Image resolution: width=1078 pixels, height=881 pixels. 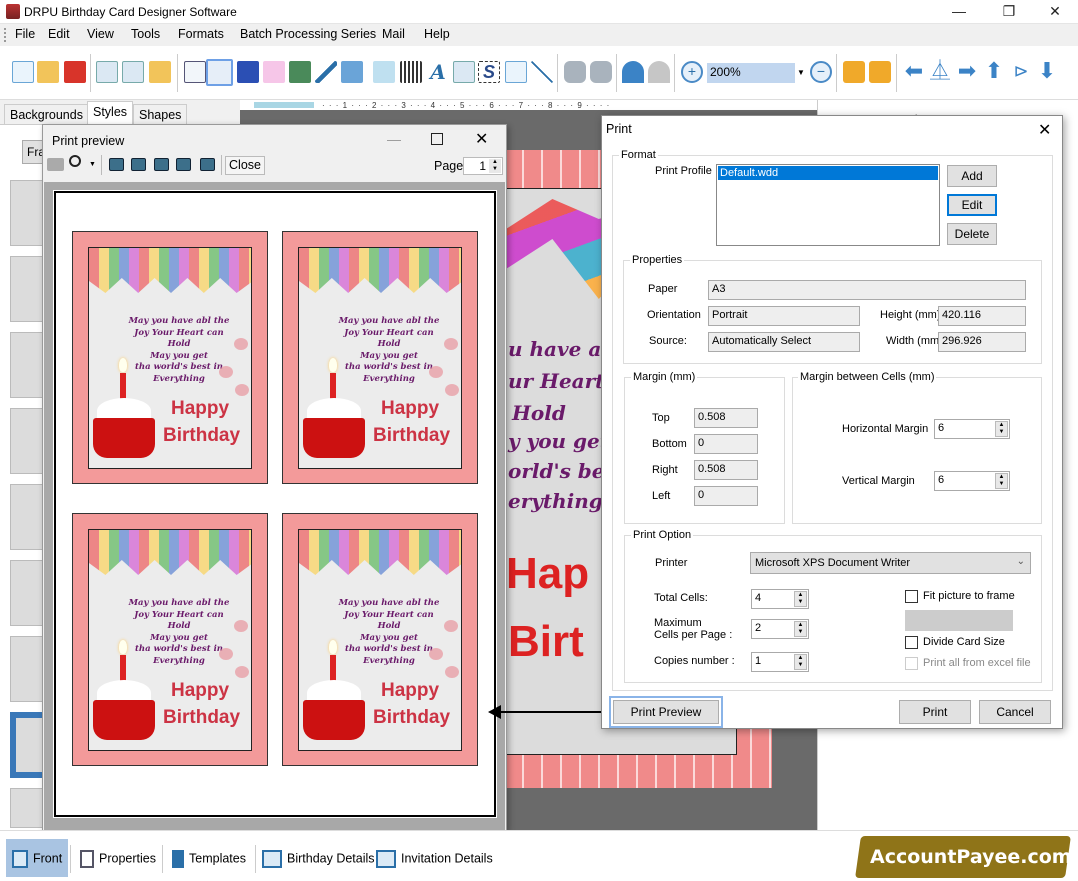 I want to click on undo-icon, so click(x=633, y=72).